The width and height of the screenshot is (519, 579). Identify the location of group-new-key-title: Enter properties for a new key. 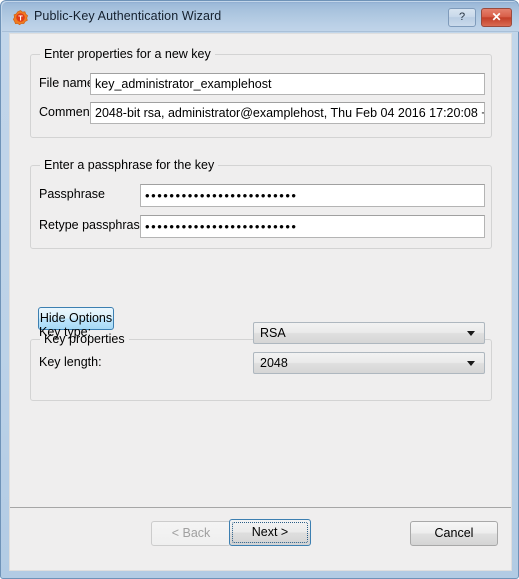
(127, 54).